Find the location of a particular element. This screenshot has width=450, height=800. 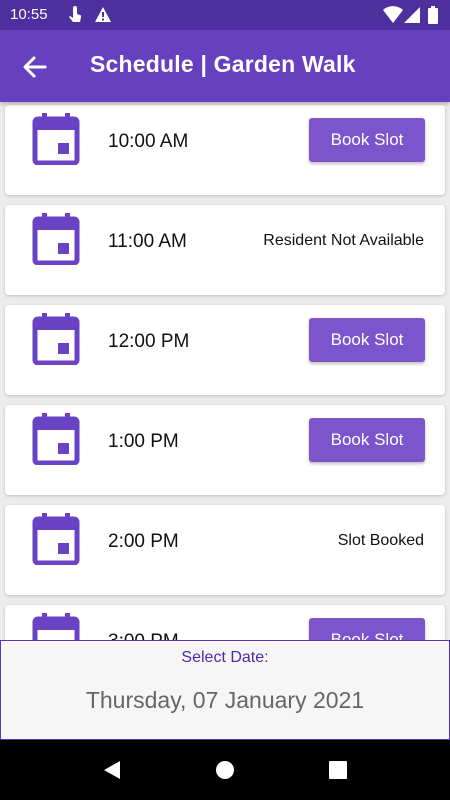

slot-status: Resident Not Available is located at coordinates (343, 240).